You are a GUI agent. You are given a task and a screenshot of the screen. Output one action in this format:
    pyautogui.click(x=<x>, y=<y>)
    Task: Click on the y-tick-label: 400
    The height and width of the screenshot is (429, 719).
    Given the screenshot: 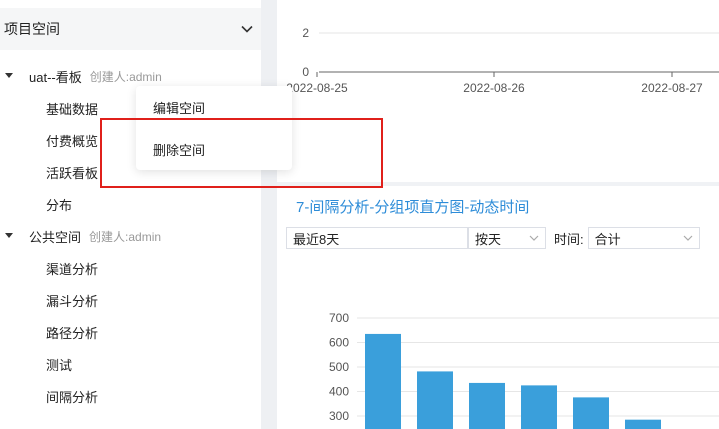 What is the action you would take?
    pyautogui.click(x=339, y=392)
    